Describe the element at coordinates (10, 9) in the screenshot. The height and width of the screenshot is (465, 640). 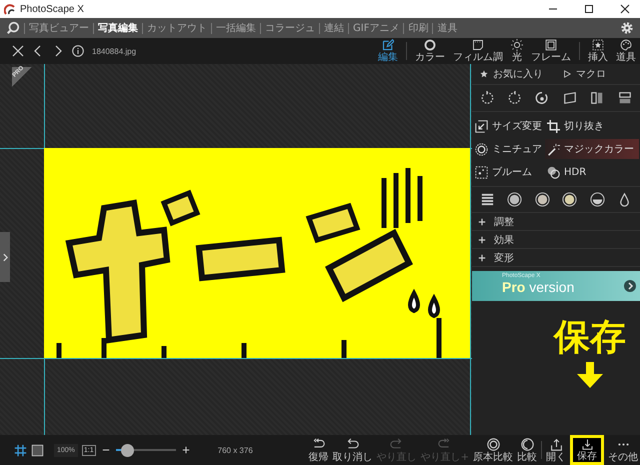
I see `app-logo-icon` at that location.